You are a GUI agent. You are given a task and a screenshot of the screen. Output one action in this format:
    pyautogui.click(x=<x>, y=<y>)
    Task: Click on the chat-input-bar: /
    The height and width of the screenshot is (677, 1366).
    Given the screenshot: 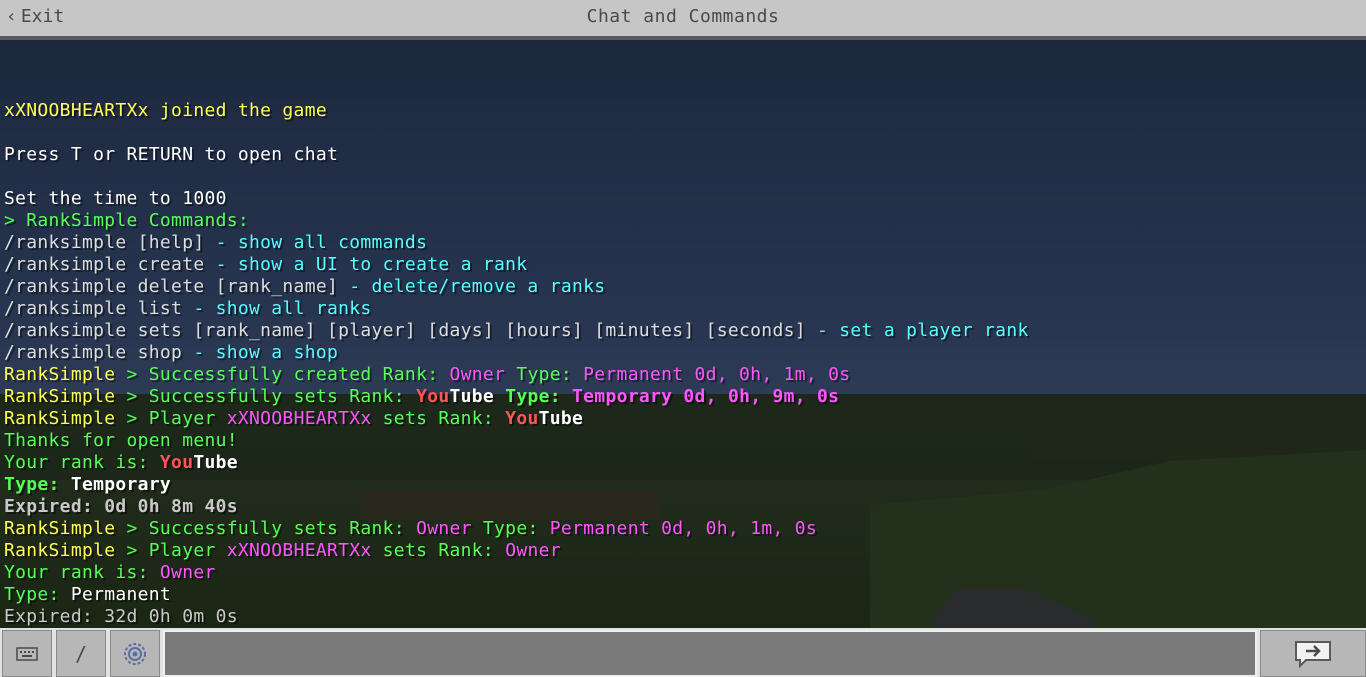 What is the action you would take?
    pyautogui.click(x=683, y=652)
    